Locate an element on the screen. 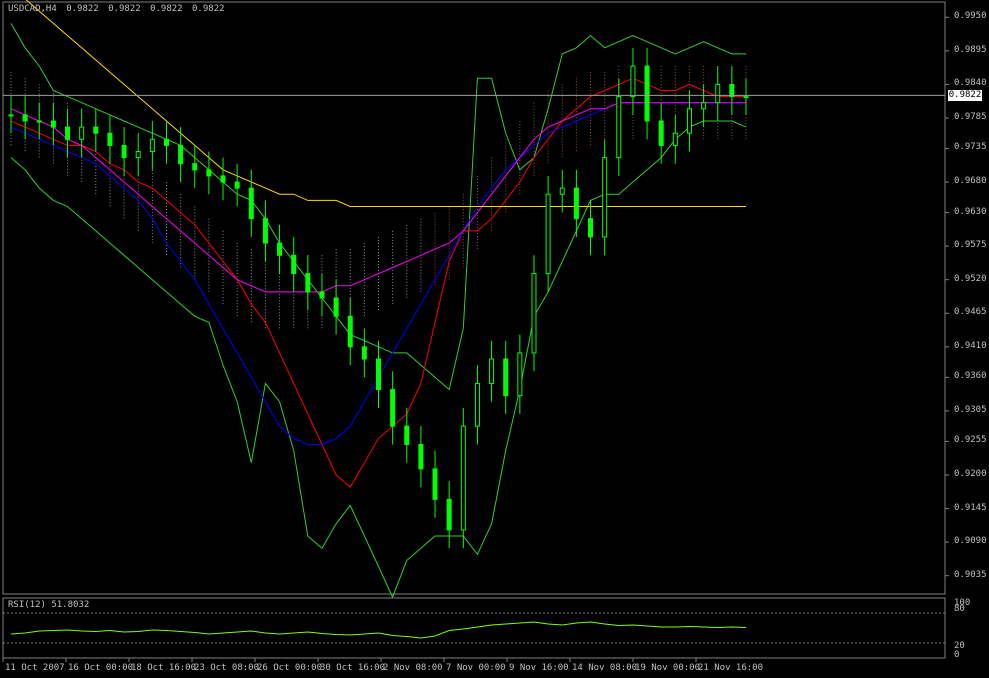 Image resolution: width=989 pixels, height=678 pixels. time-tick-label: 16 Oct 00:00 is located at coordinates (101, 668).